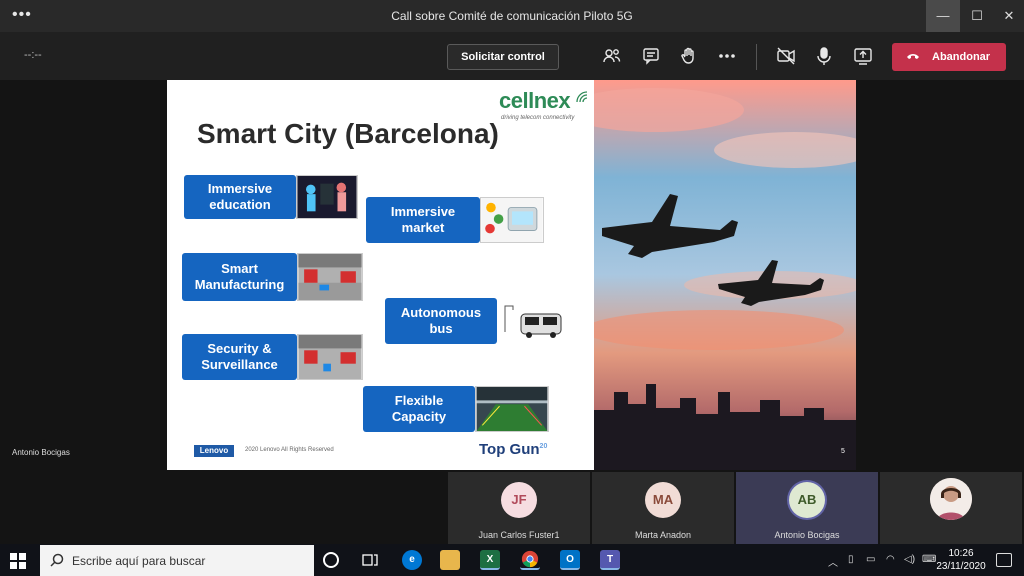 The image size is (1024, 576). Describe the element at coordinates (951, 499) in the screenshot. I see `participant-photo` at that location.